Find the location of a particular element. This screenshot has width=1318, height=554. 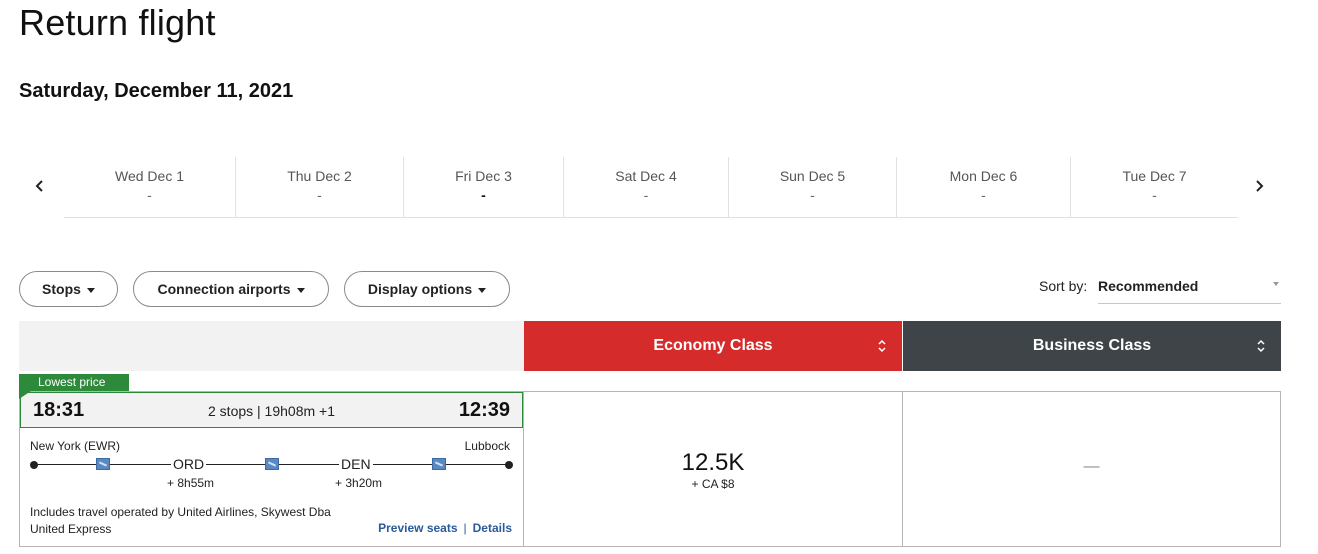

date-label: Sat Dec 4 is located at coordinates (646, 176).